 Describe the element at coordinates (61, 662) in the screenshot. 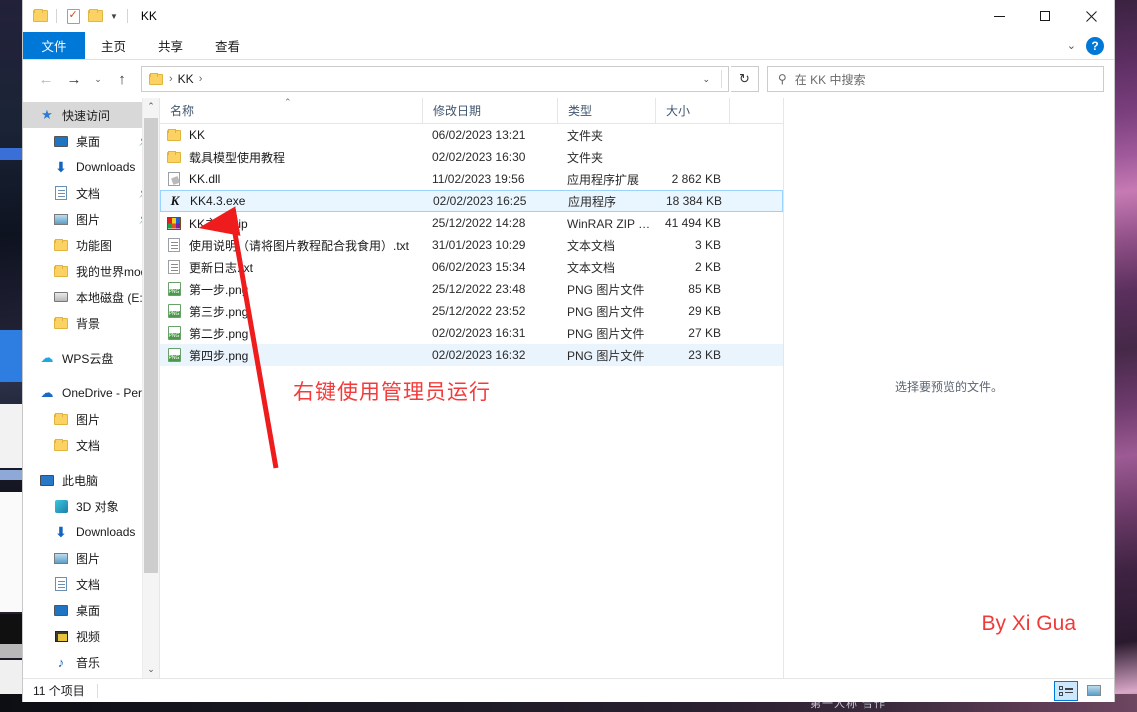

I see `music-icon: ♪` at that location.